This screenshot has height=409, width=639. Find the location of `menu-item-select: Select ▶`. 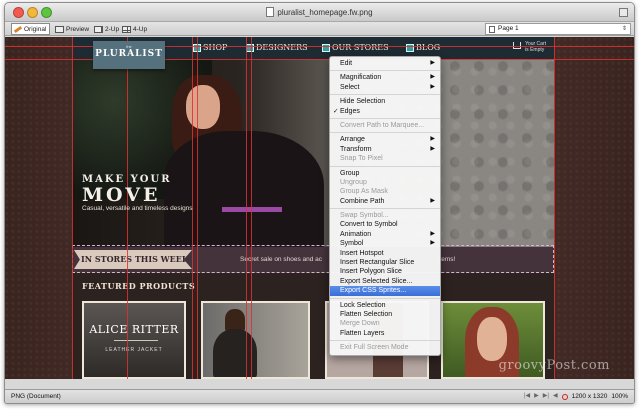

menu-item-select: Select ▶ is located at coordinates (385, 87).